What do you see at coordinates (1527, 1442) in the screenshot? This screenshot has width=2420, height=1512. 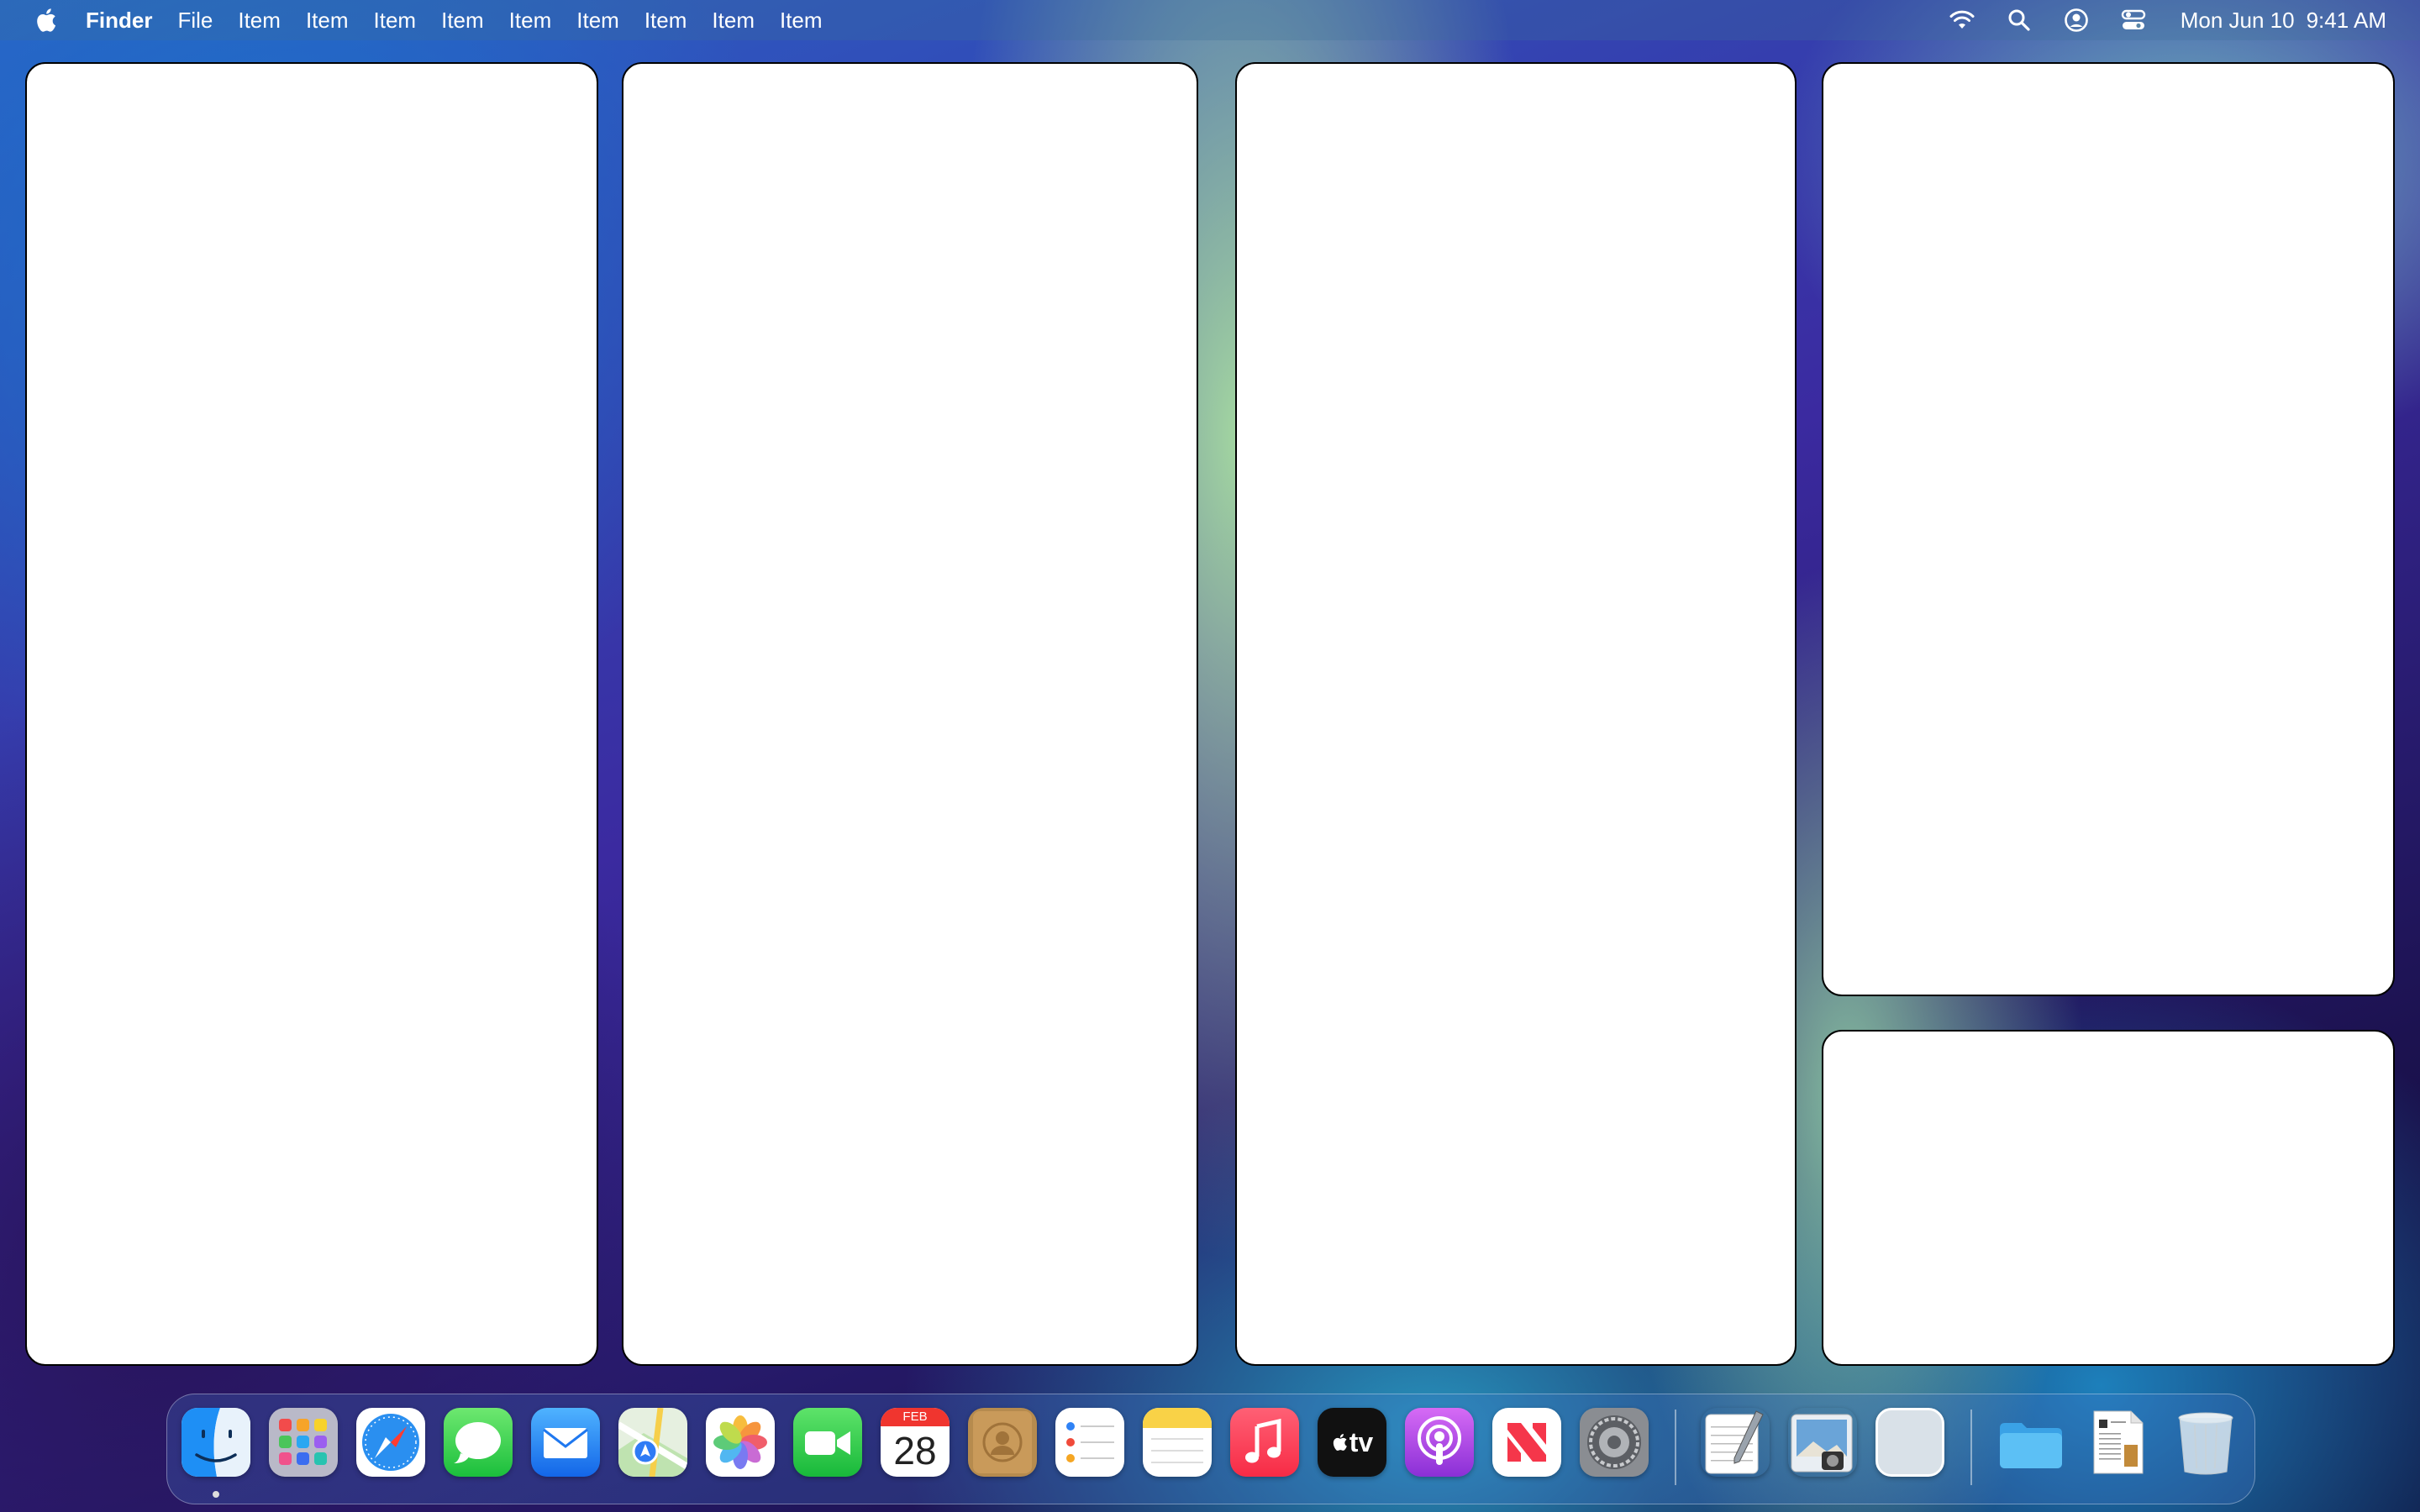 I see `news-icon` at bounding box center [1527, 1442].